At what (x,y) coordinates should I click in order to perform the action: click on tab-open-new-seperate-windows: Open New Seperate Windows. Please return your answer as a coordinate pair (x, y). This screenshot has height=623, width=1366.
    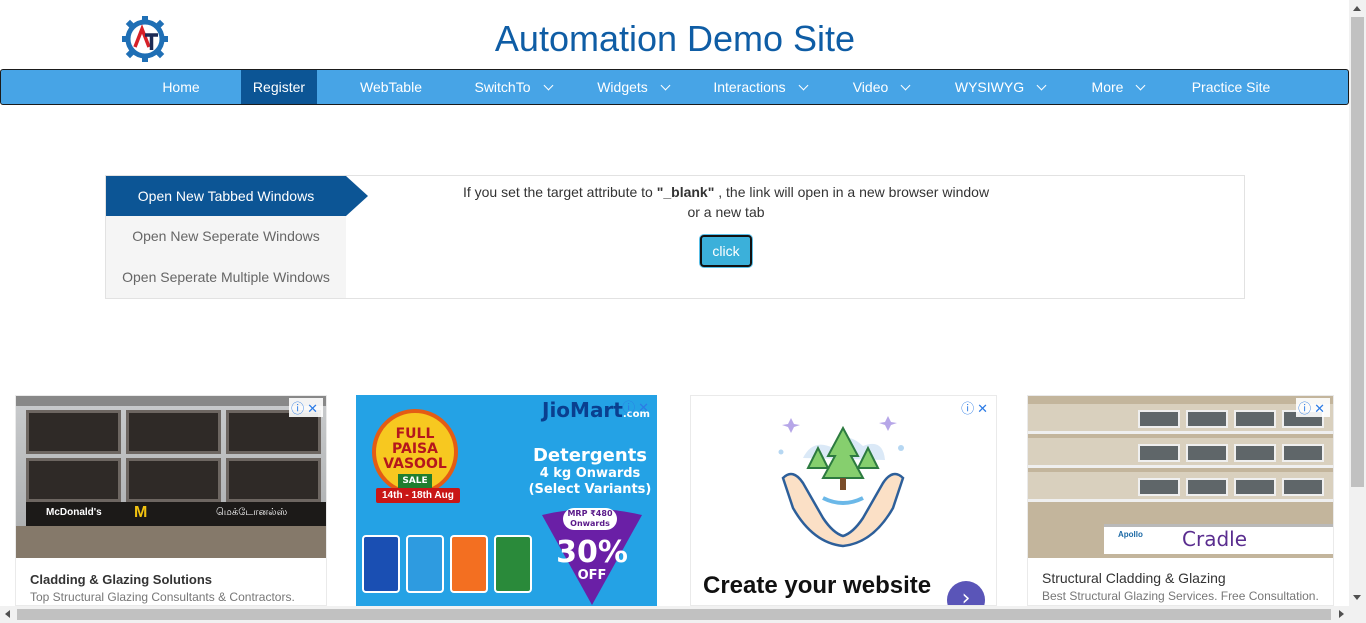
    Looking at the image, I should click on (226, 236).